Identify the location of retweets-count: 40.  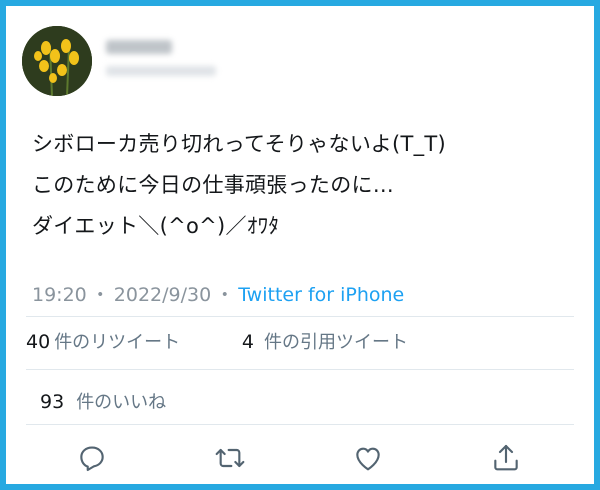
(38, 342).